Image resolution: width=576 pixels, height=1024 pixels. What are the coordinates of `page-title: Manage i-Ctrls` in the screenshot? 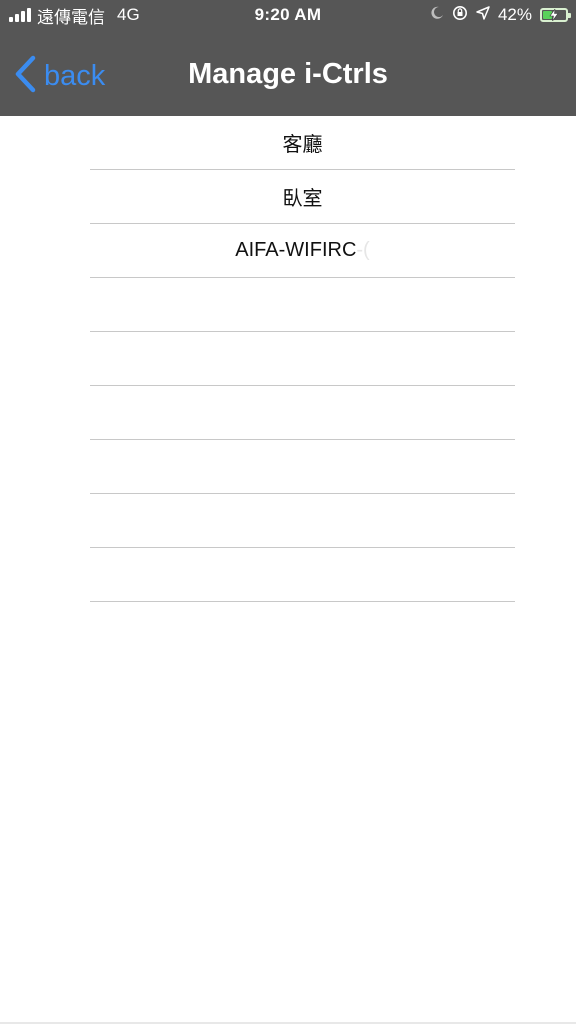 It's located at (288, 74).